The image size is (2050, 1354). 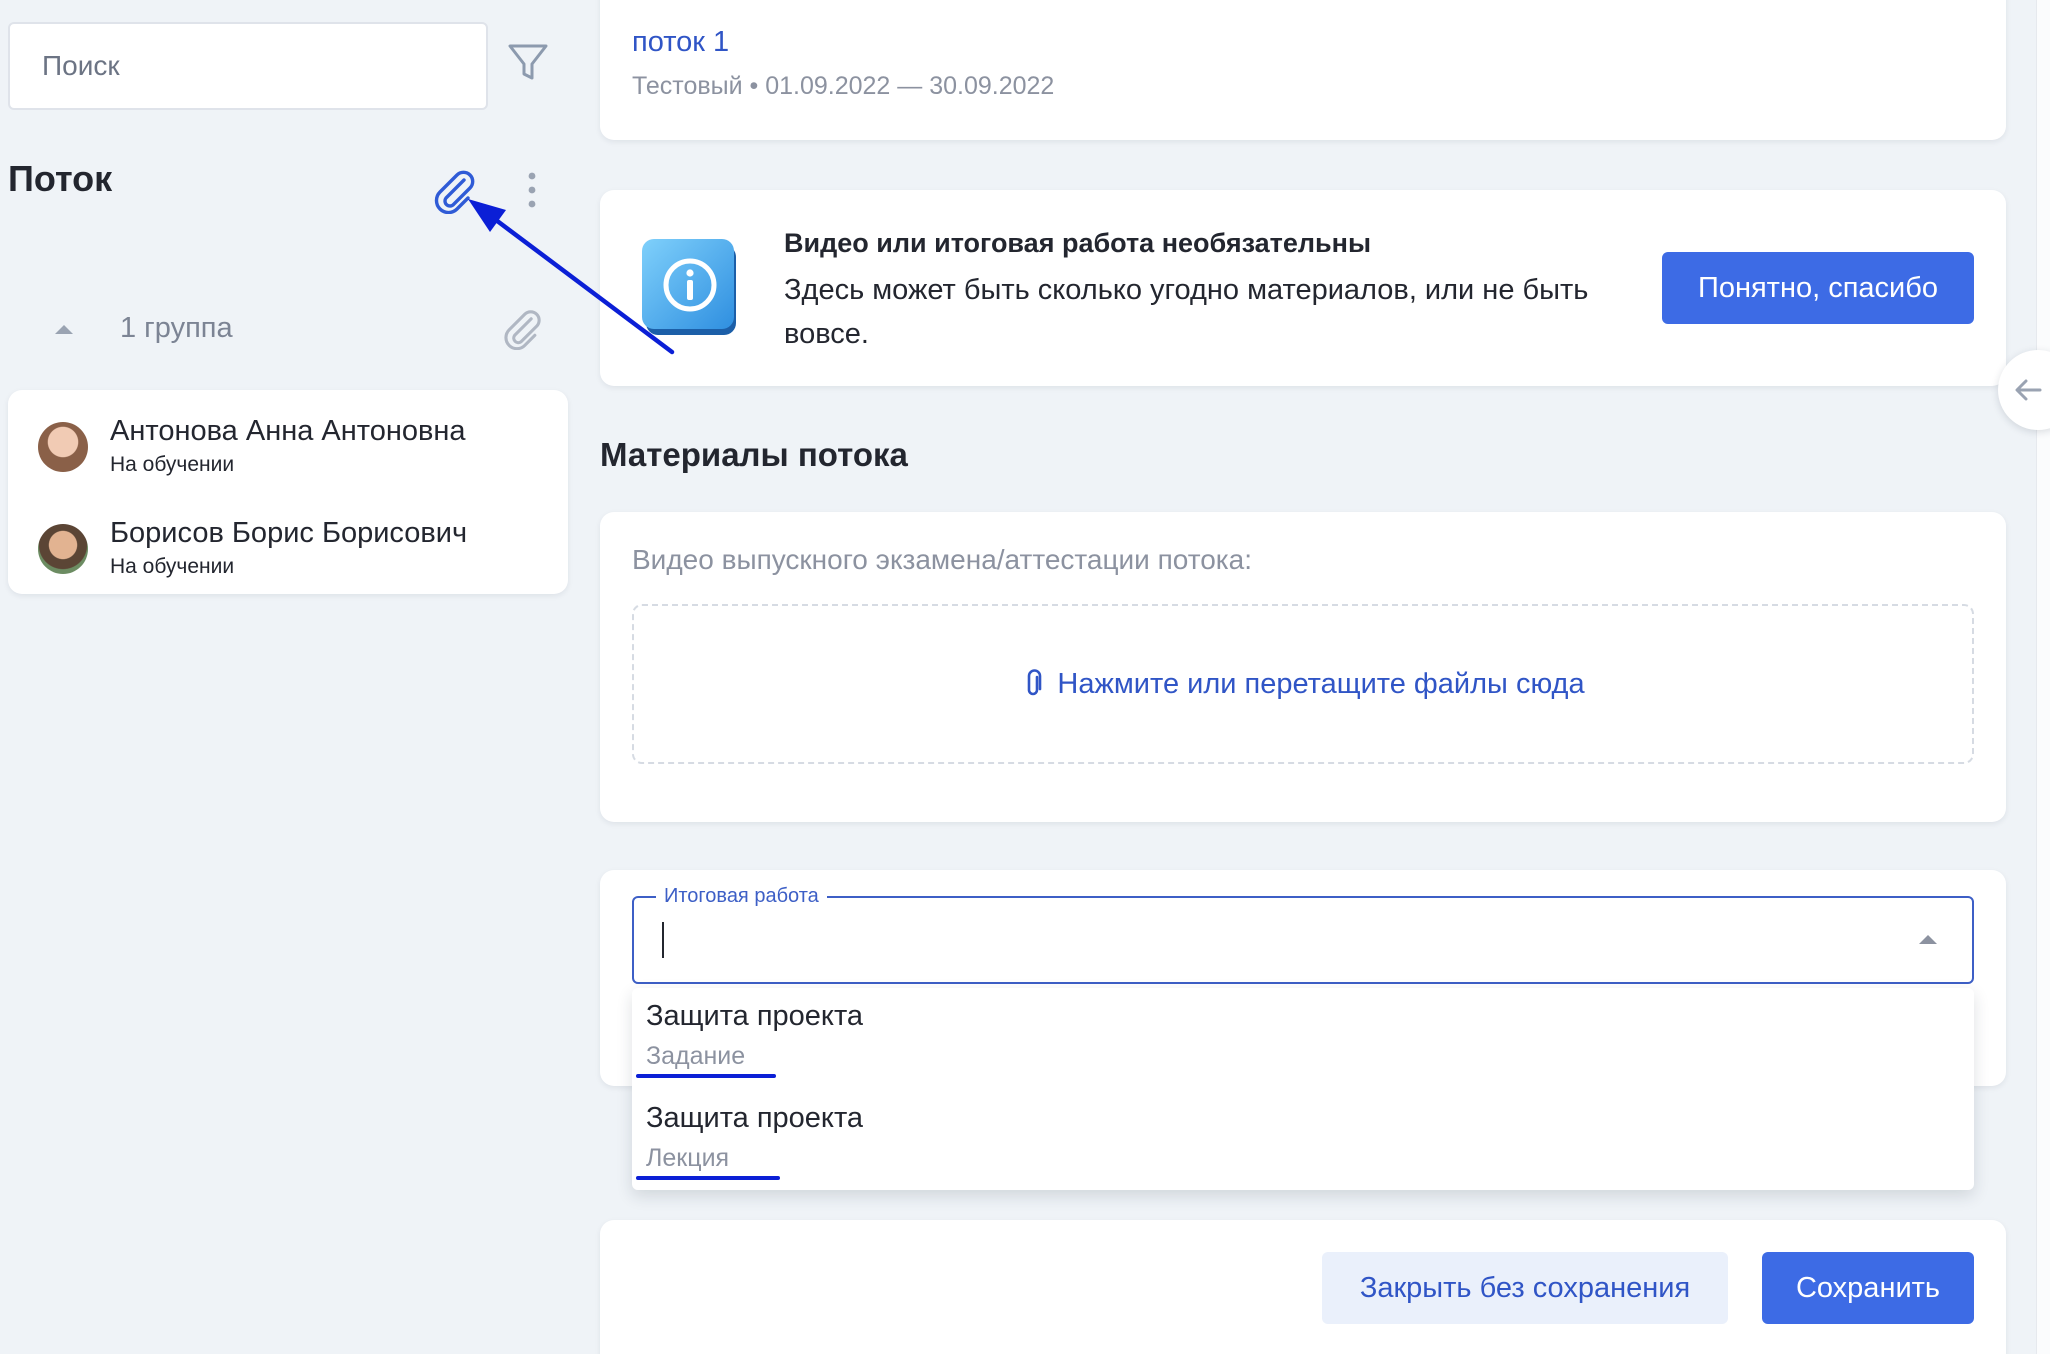 I want to click on dropdown-option: Защита проекта Лекция, so click(x=1303, y=1141).